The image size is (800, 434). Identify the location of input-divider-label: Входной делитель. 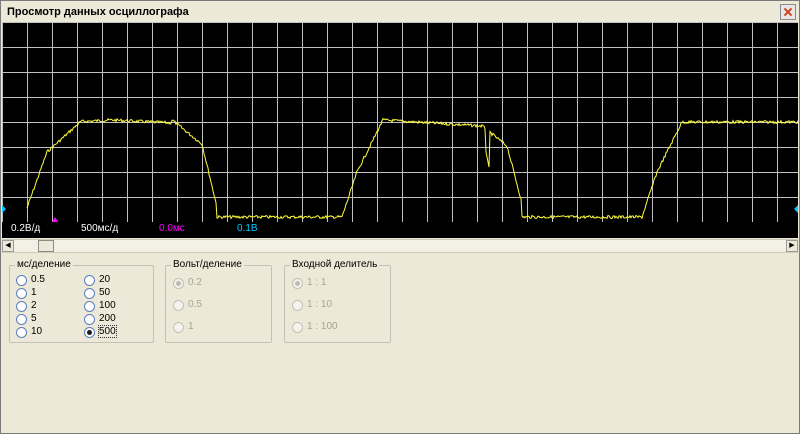
(335, 264).